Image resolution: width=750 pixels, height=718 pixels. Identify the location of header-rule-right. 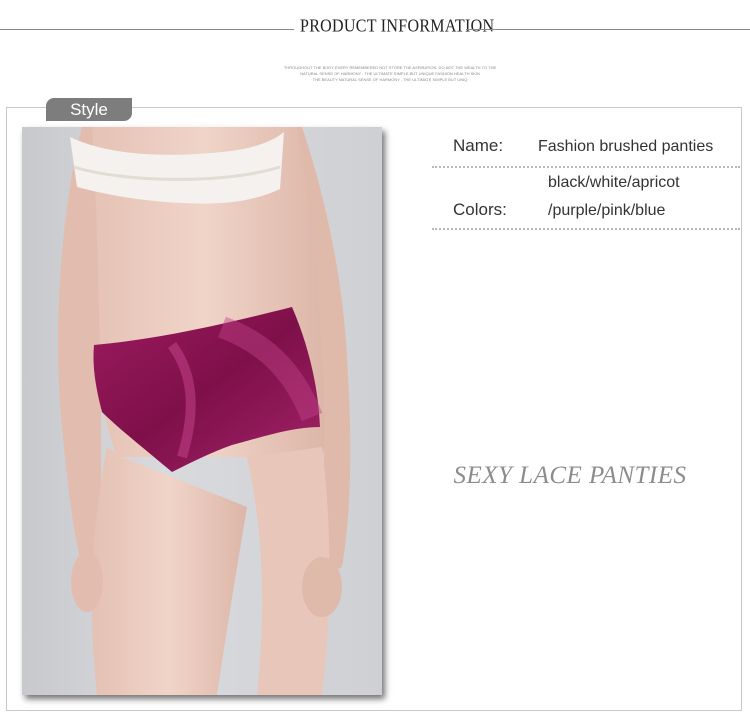
(608, 29).